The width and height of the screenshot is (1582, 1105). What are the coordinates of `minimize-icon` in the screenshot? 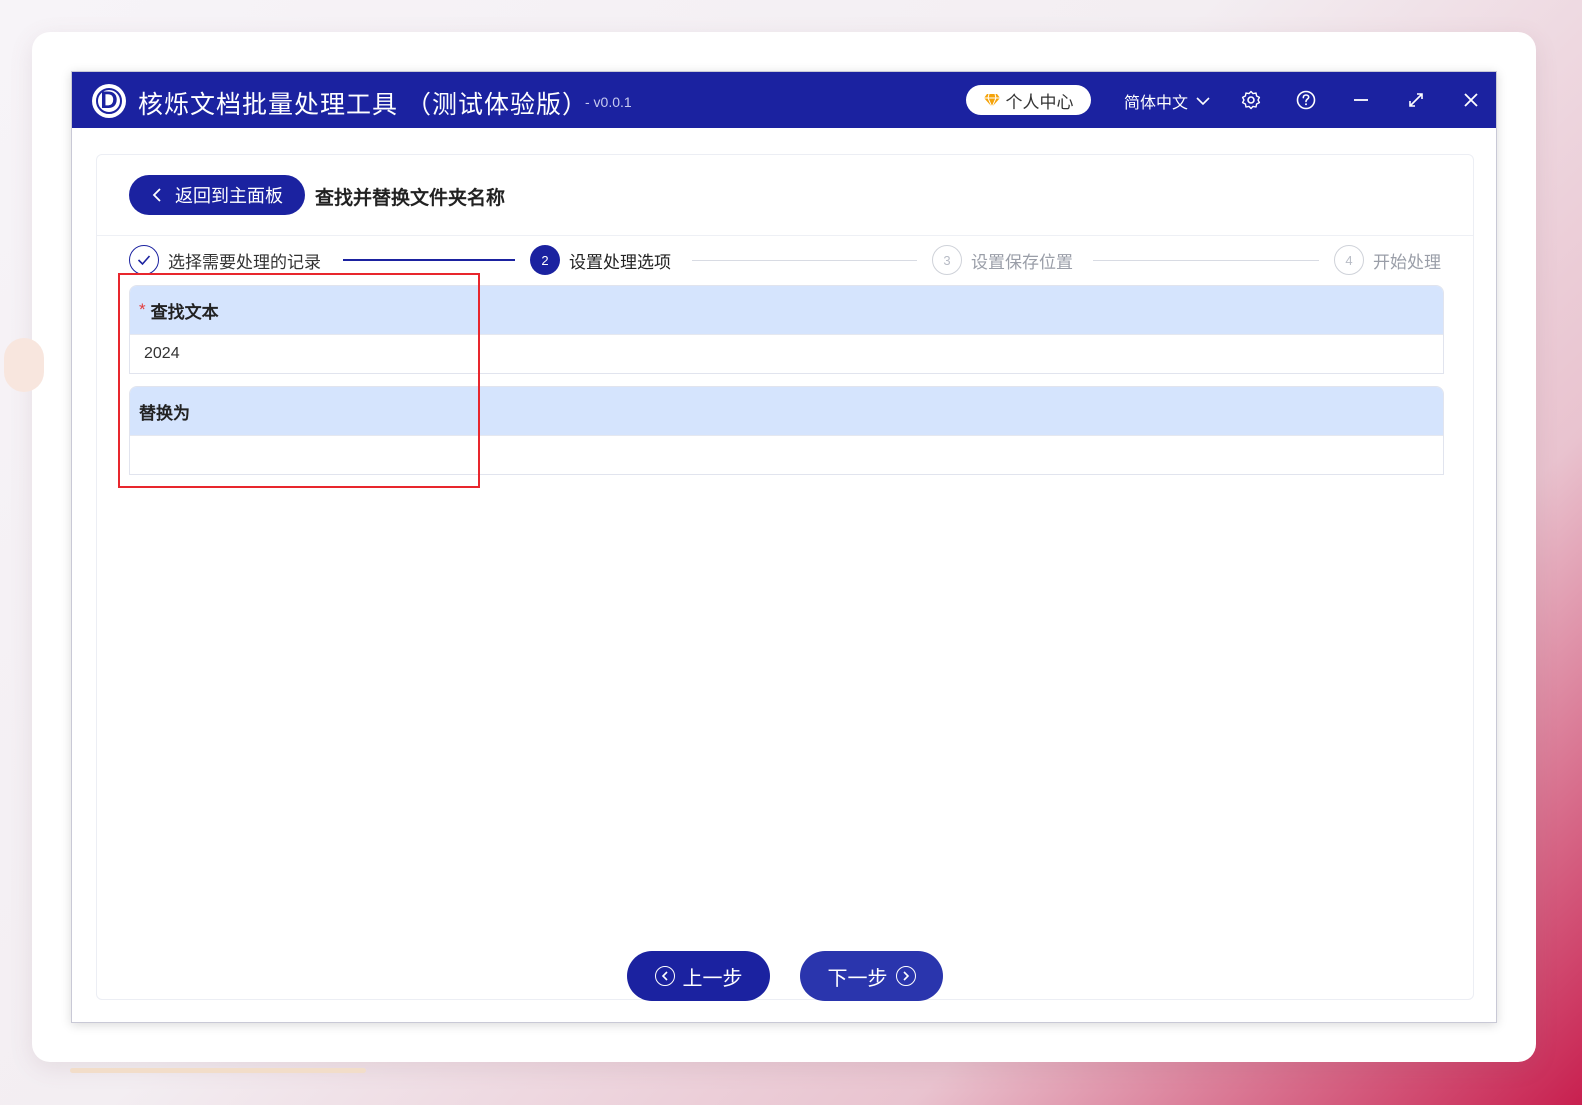 It's located at (1361, 100).